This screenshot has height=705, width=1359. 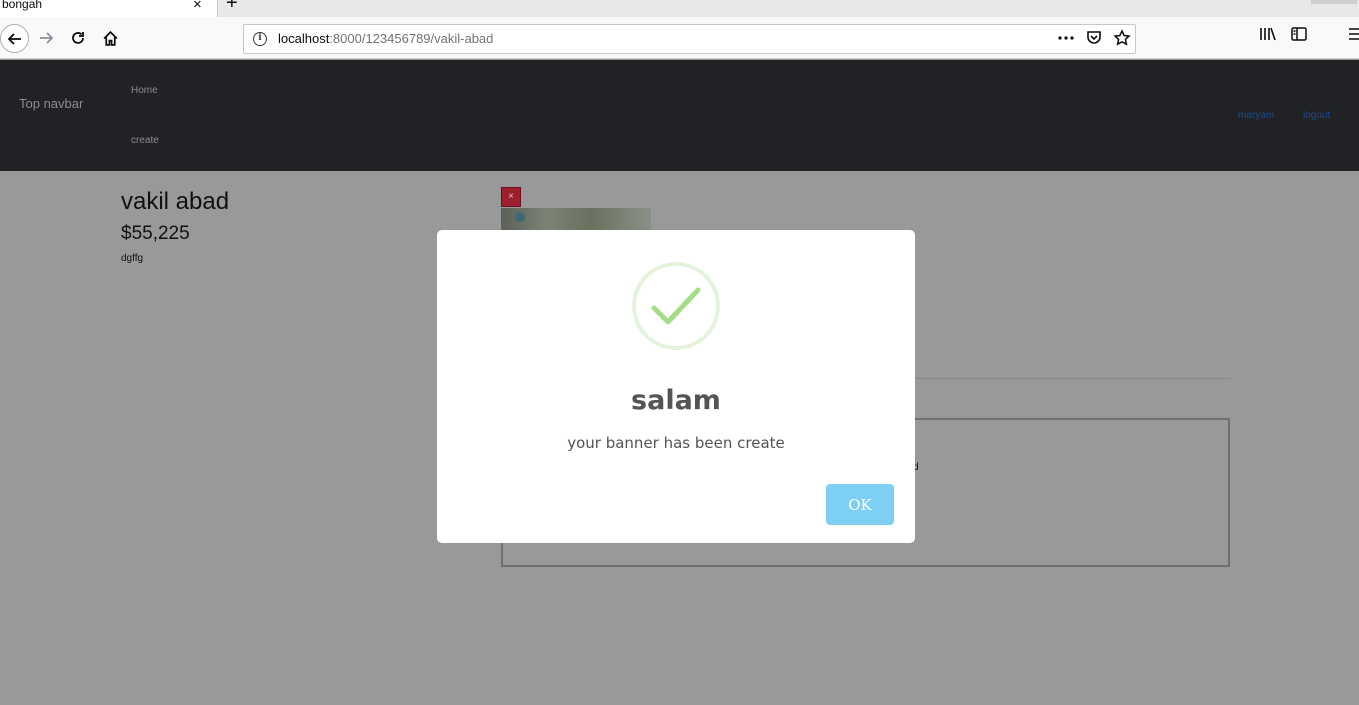 What do you see at coordinates (679, 9) in the screenshot?
I see `tab-strip: bongah × +` at bounding box center [679, 9].